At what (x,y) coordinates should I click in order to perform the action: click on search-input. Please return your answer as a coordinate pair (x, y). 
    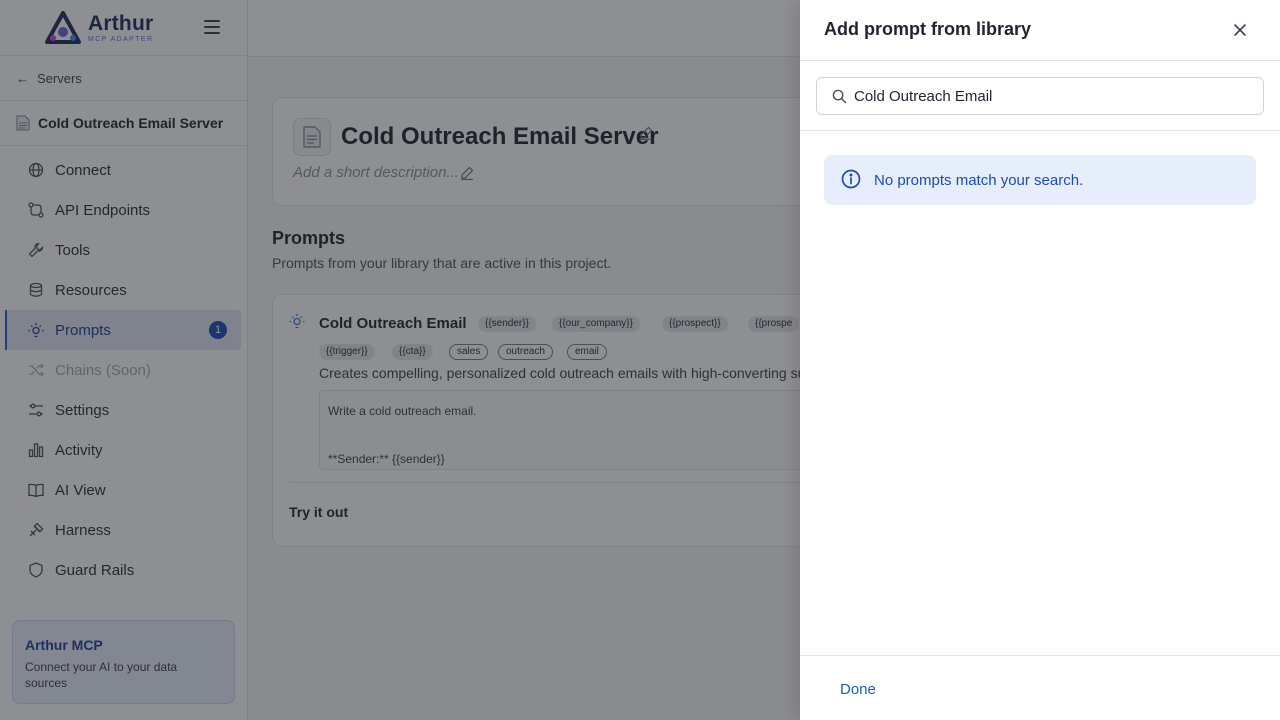
    Looking at the image, I should click on (1054, 96).